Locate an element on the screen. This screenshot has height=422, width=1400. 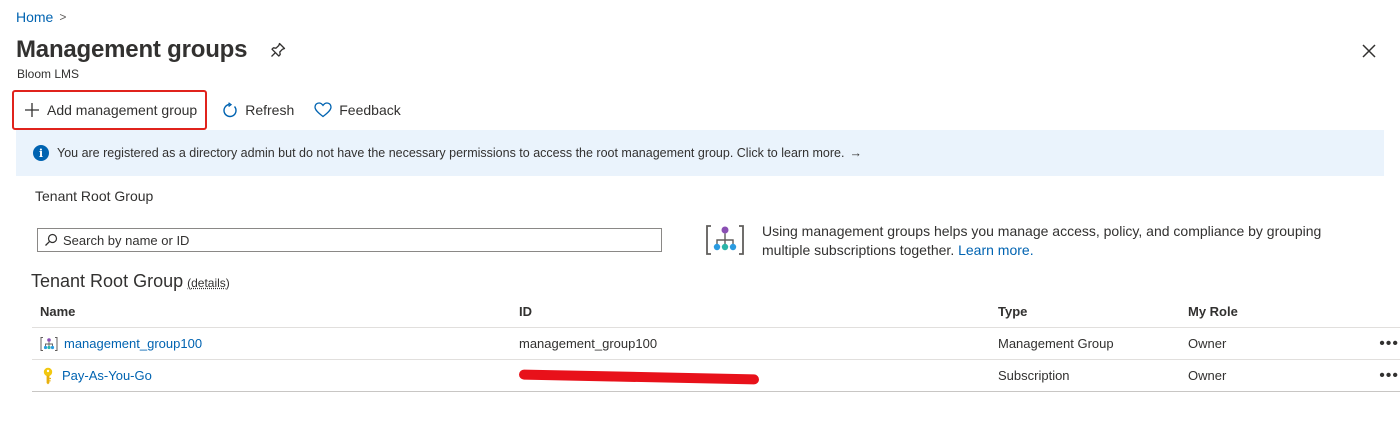
group-title: Tenant Root Group is located at coordinates (107, 281).